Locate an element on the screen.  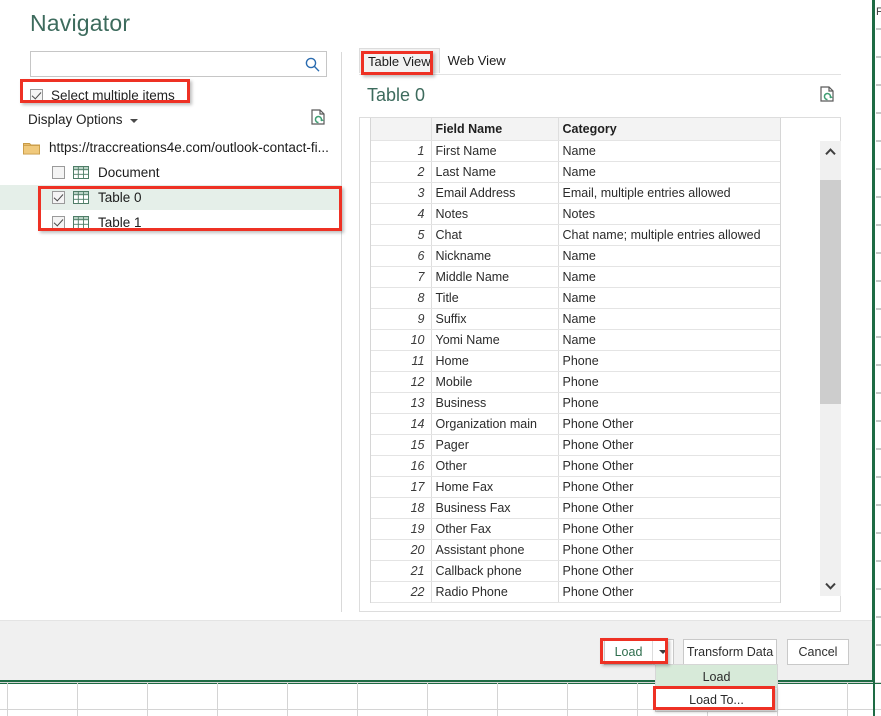
table-row: 16 Other Phone Other is located at coordinates (575, 466).